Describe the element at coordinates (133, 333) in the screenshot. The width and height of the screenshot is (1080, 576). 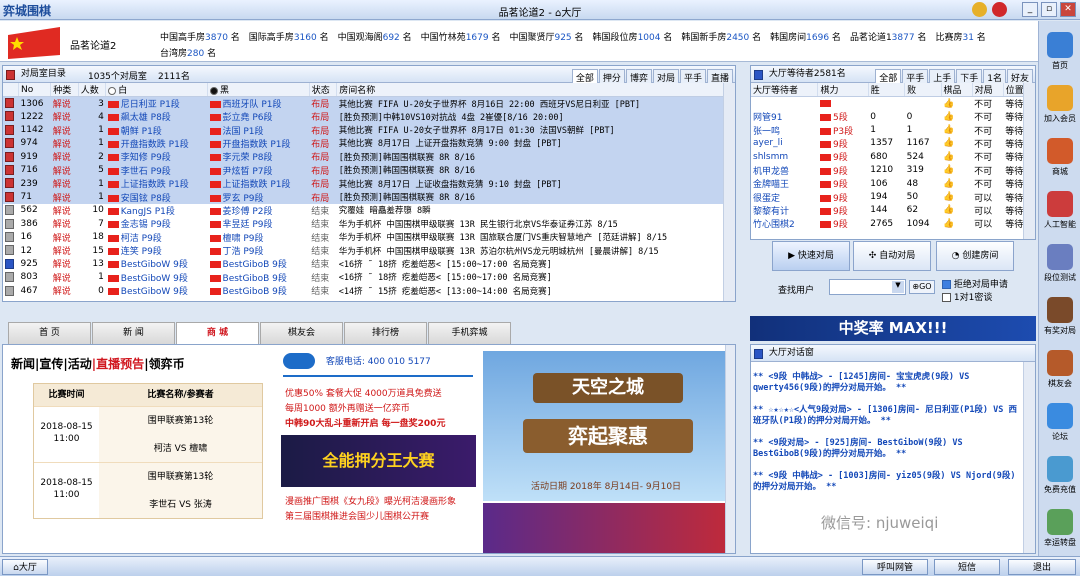
I see `bottom-tab: 新 闻` at that location.